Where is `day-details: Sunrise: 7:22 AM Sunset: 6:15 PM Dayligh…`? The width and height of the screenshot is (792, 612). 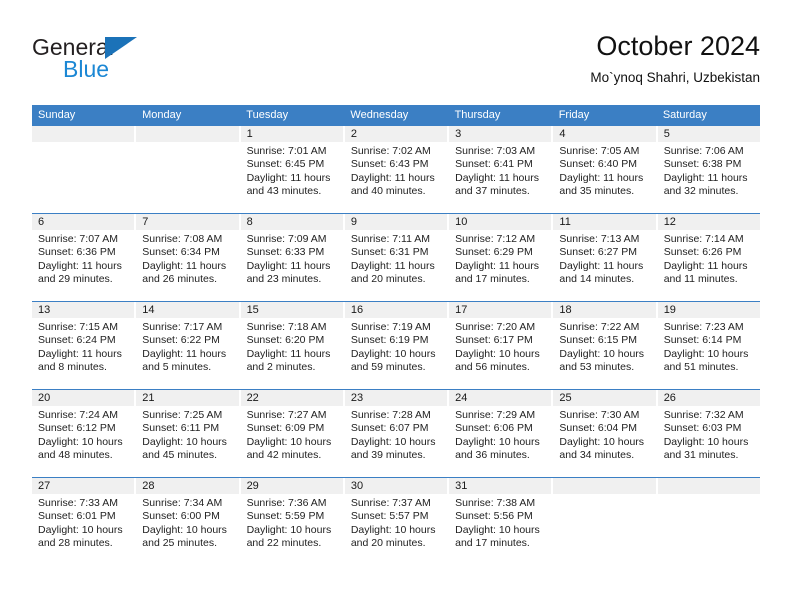
day-details: Sunrise: 7:22 AM Sunset: 6:15 PM Dayligh… is located at coordinates (604, 346).